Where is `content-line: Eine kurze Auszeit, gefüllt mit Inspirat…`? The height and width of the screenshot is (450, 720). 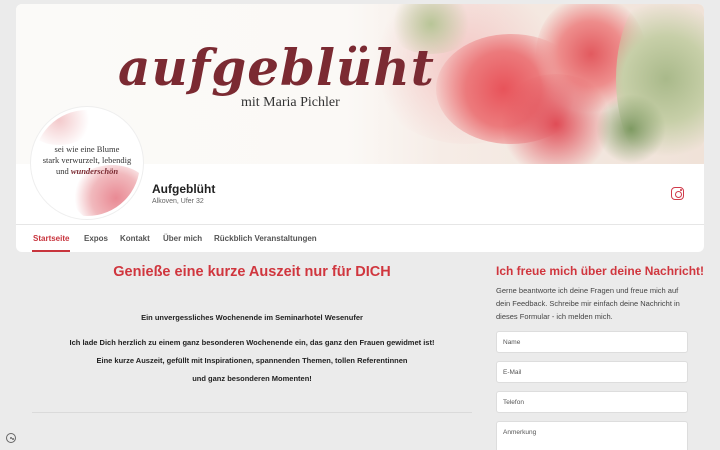 content-line: Eine kurze Auszeit, gefüllt mit Inspirat… is located at coordinates (252, 360).